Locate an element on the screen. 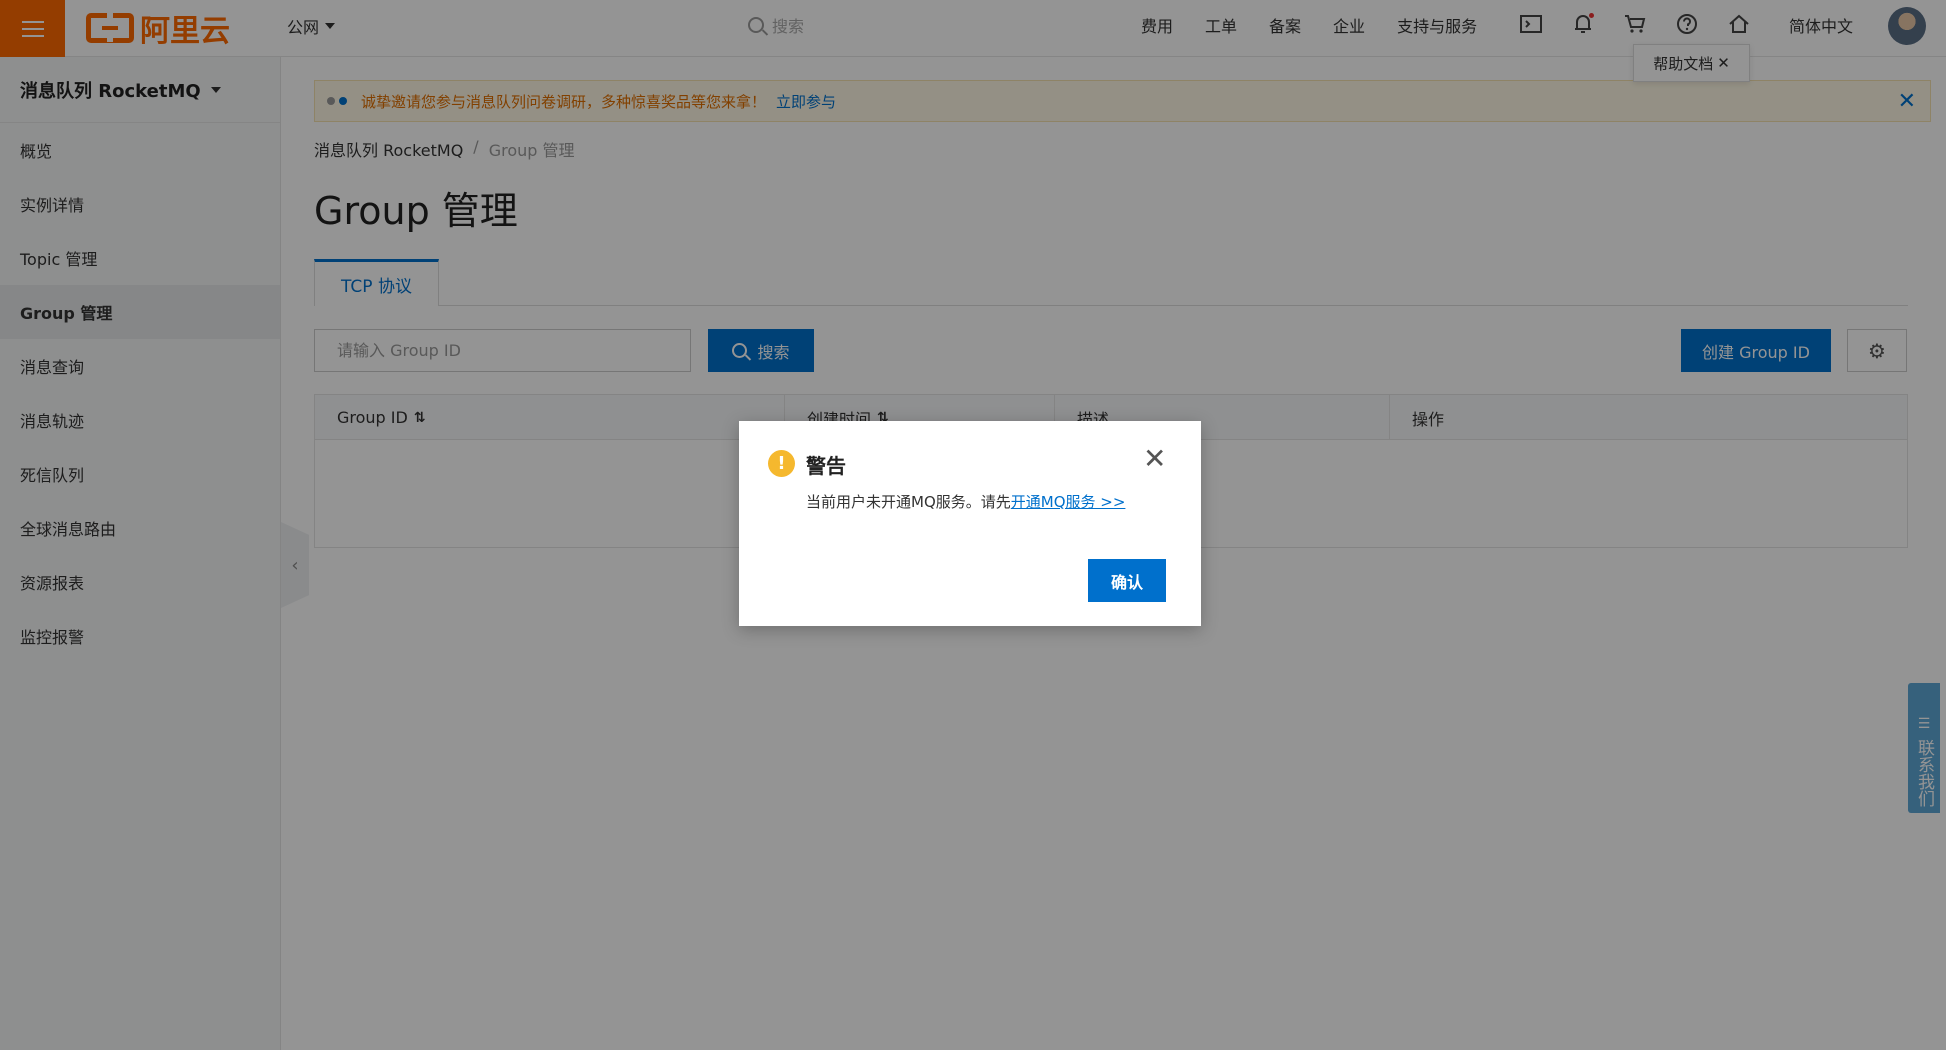 This screenshot has height=1050, width=1946. dialog-title: 警告 is located at coordinates (826, 466).